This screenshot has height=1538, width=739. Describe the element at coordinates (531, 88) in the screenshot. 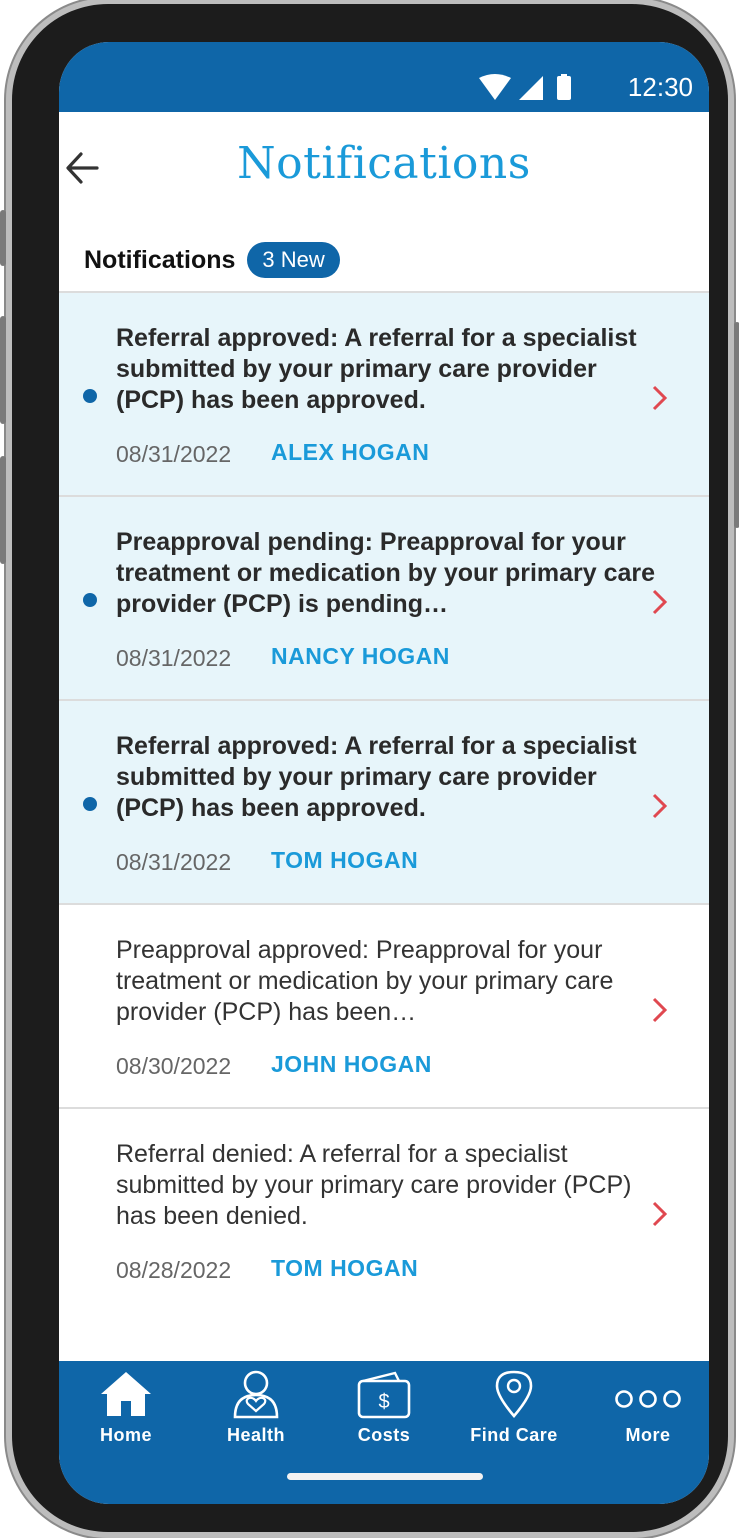

I see `signal-icon` at that location.